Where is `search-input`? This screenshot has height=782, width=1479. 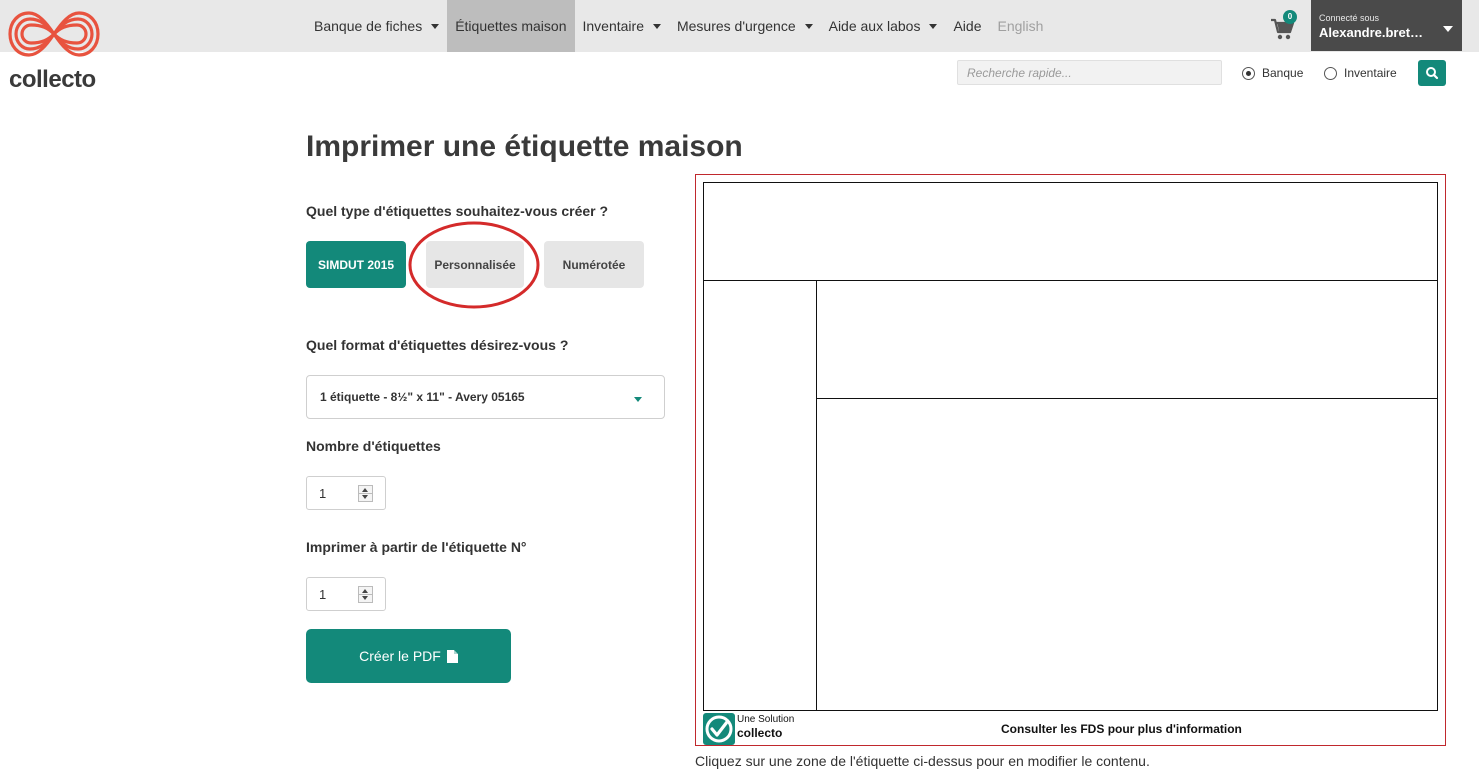
search-input is located at coordinates (1089, 72).